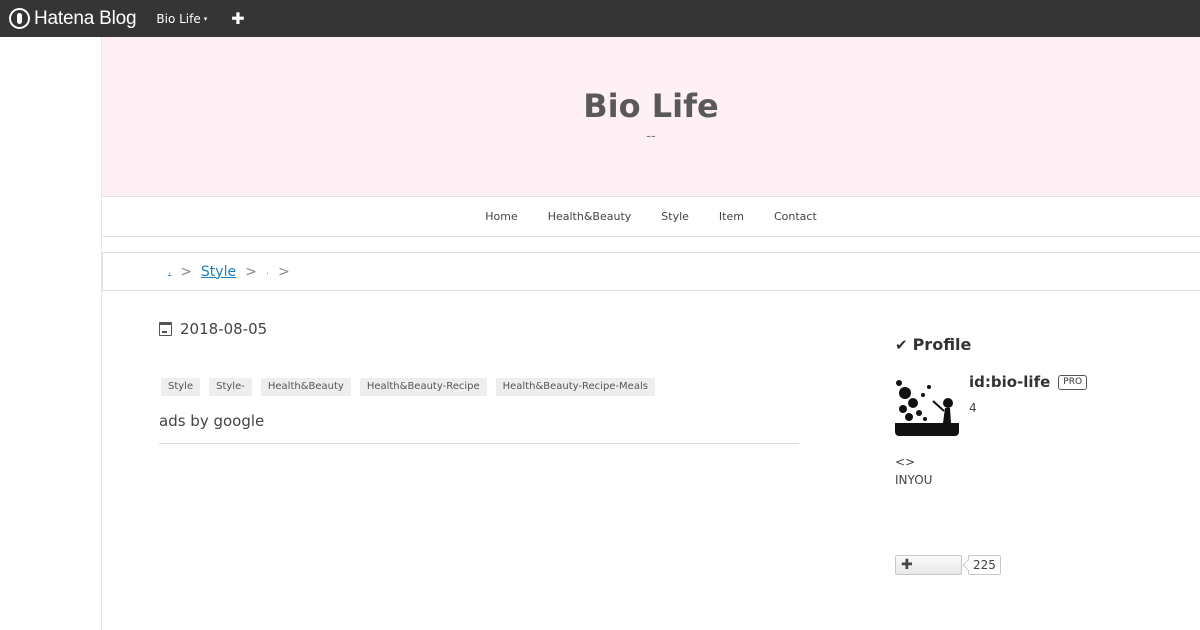  I want to click on nav-item-contact: Contact, so click(795, 216).